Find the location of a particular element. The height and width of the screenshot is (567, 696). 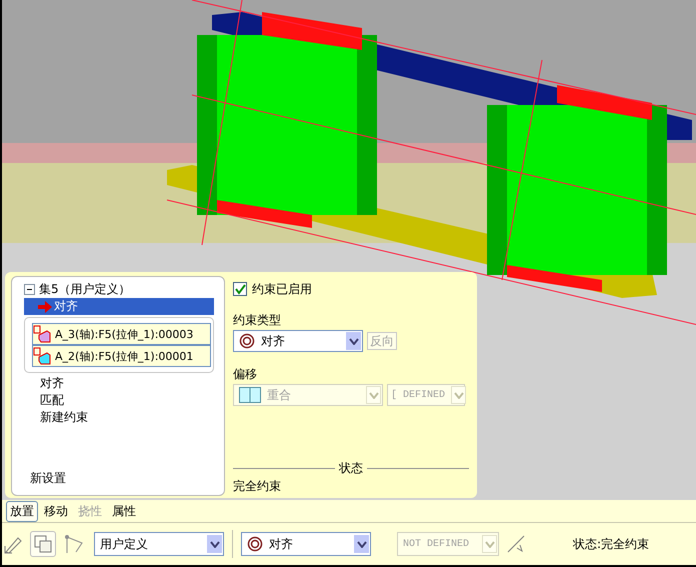

constraint-dropdown: 对齐 is located at coordinates (306, 544).